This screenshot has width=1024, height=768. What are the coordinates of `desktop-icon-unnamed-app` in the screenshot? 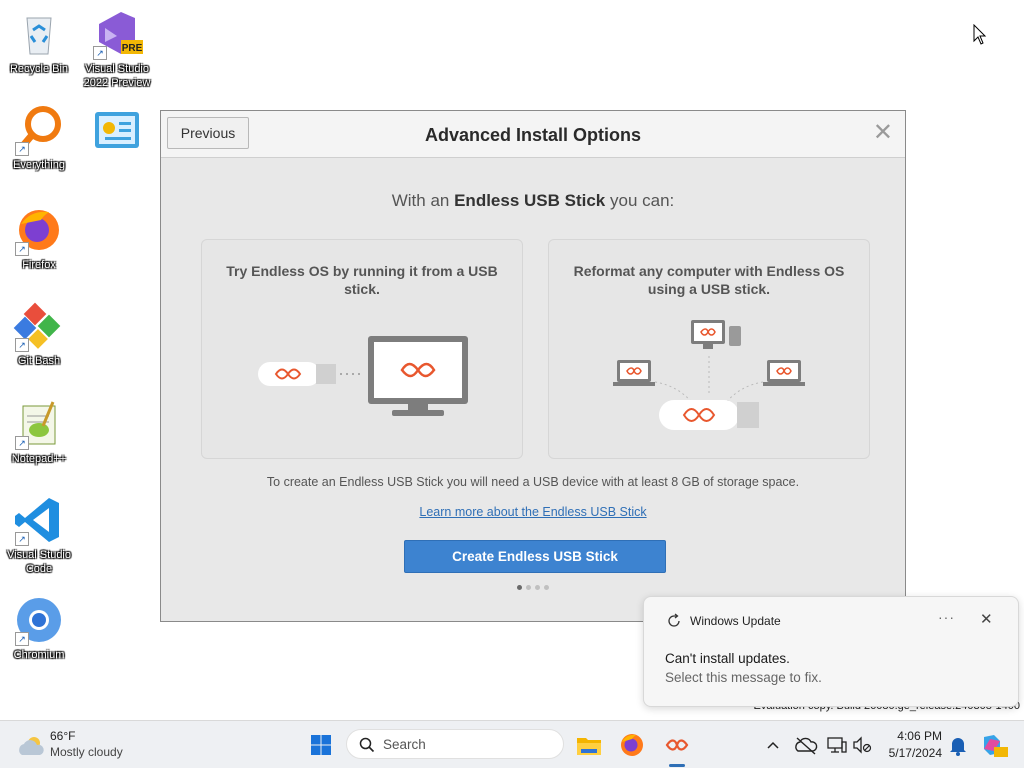 It's located at (117, 132).